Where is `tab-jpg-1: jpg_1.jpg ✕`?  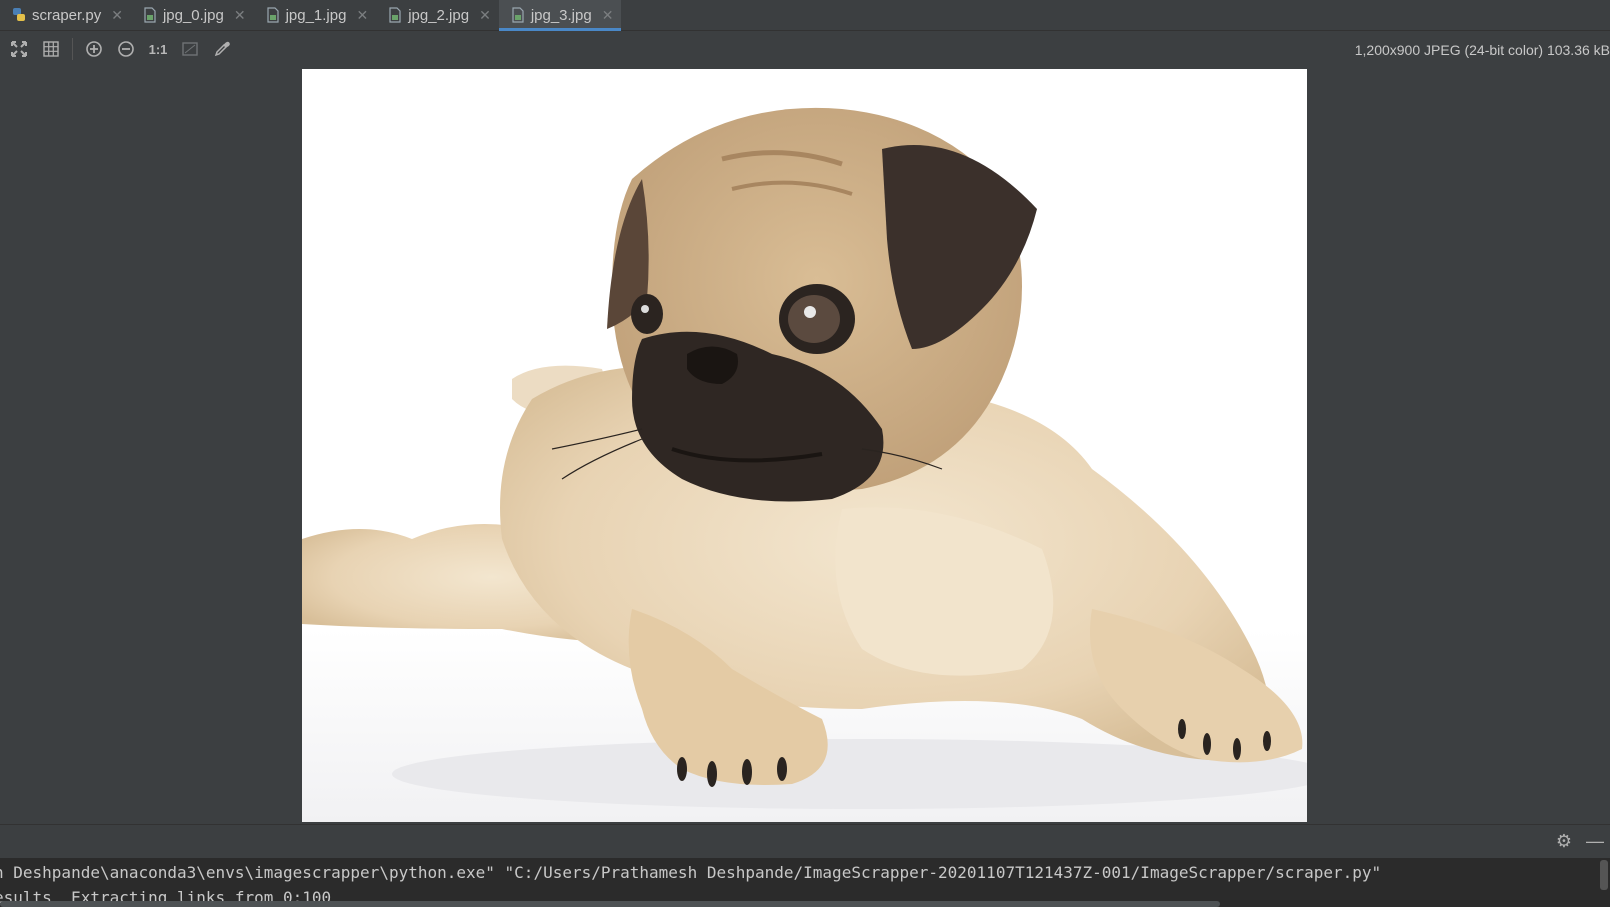 tab-jpg-1: jpg_1.jpg ✕ is located at coordinates (315, 15).